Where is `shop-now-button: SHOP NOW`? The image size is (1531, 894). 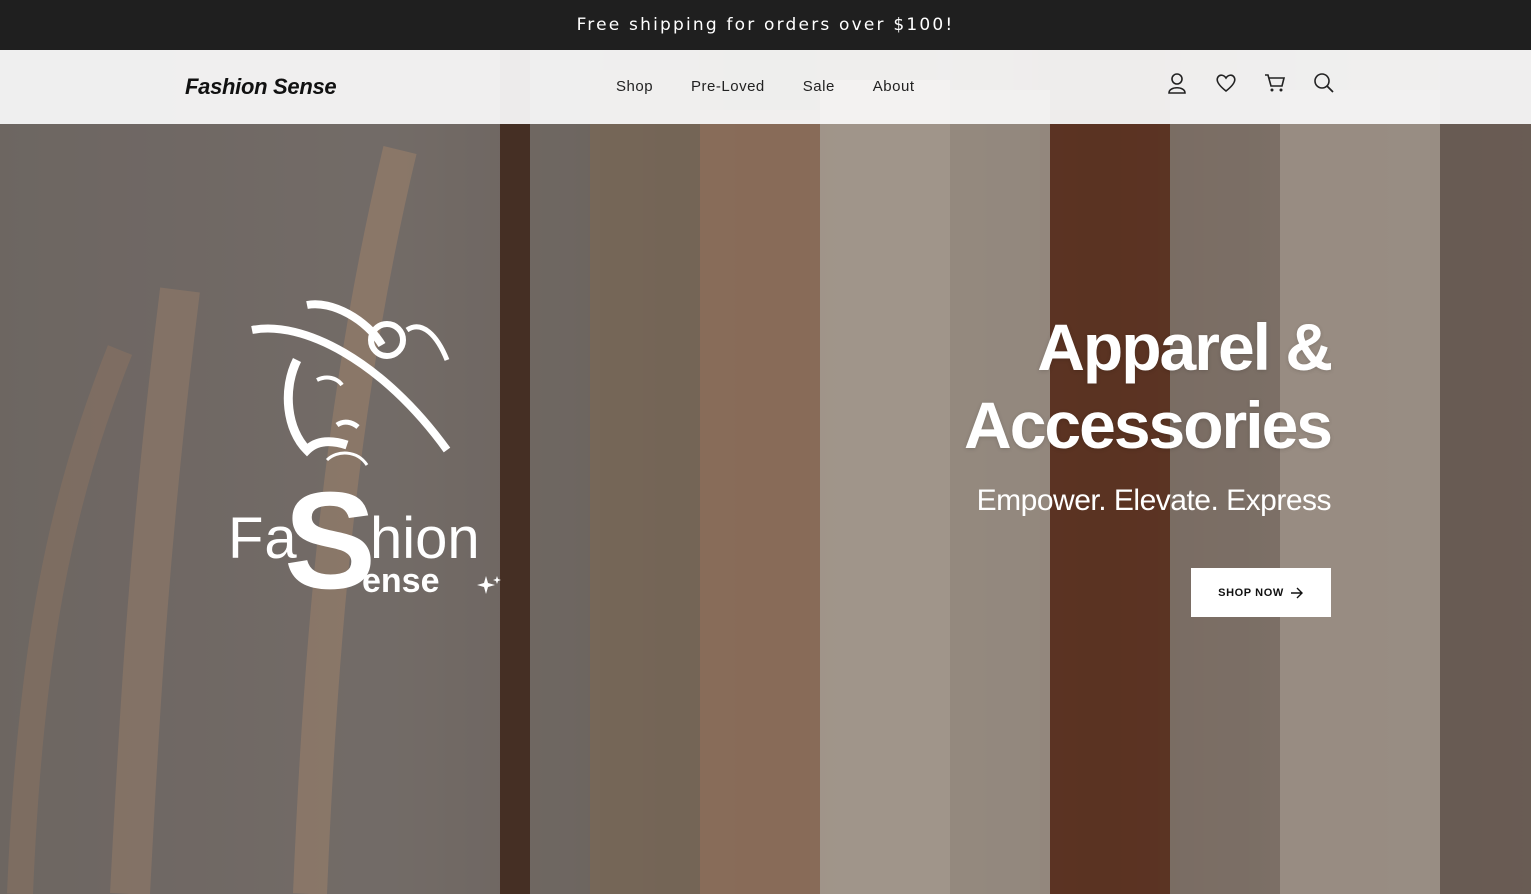
shop-now-button: SHOP NOW is located at coordinates (1261, 592).